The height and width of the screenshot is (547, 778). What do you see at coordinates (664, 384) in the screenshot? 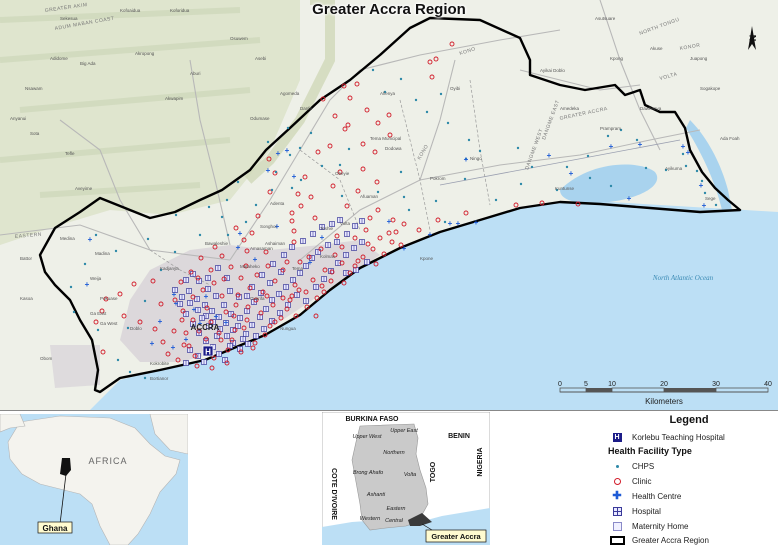
I see `scale-tick-label: 20` at bounding box center [664, 384].